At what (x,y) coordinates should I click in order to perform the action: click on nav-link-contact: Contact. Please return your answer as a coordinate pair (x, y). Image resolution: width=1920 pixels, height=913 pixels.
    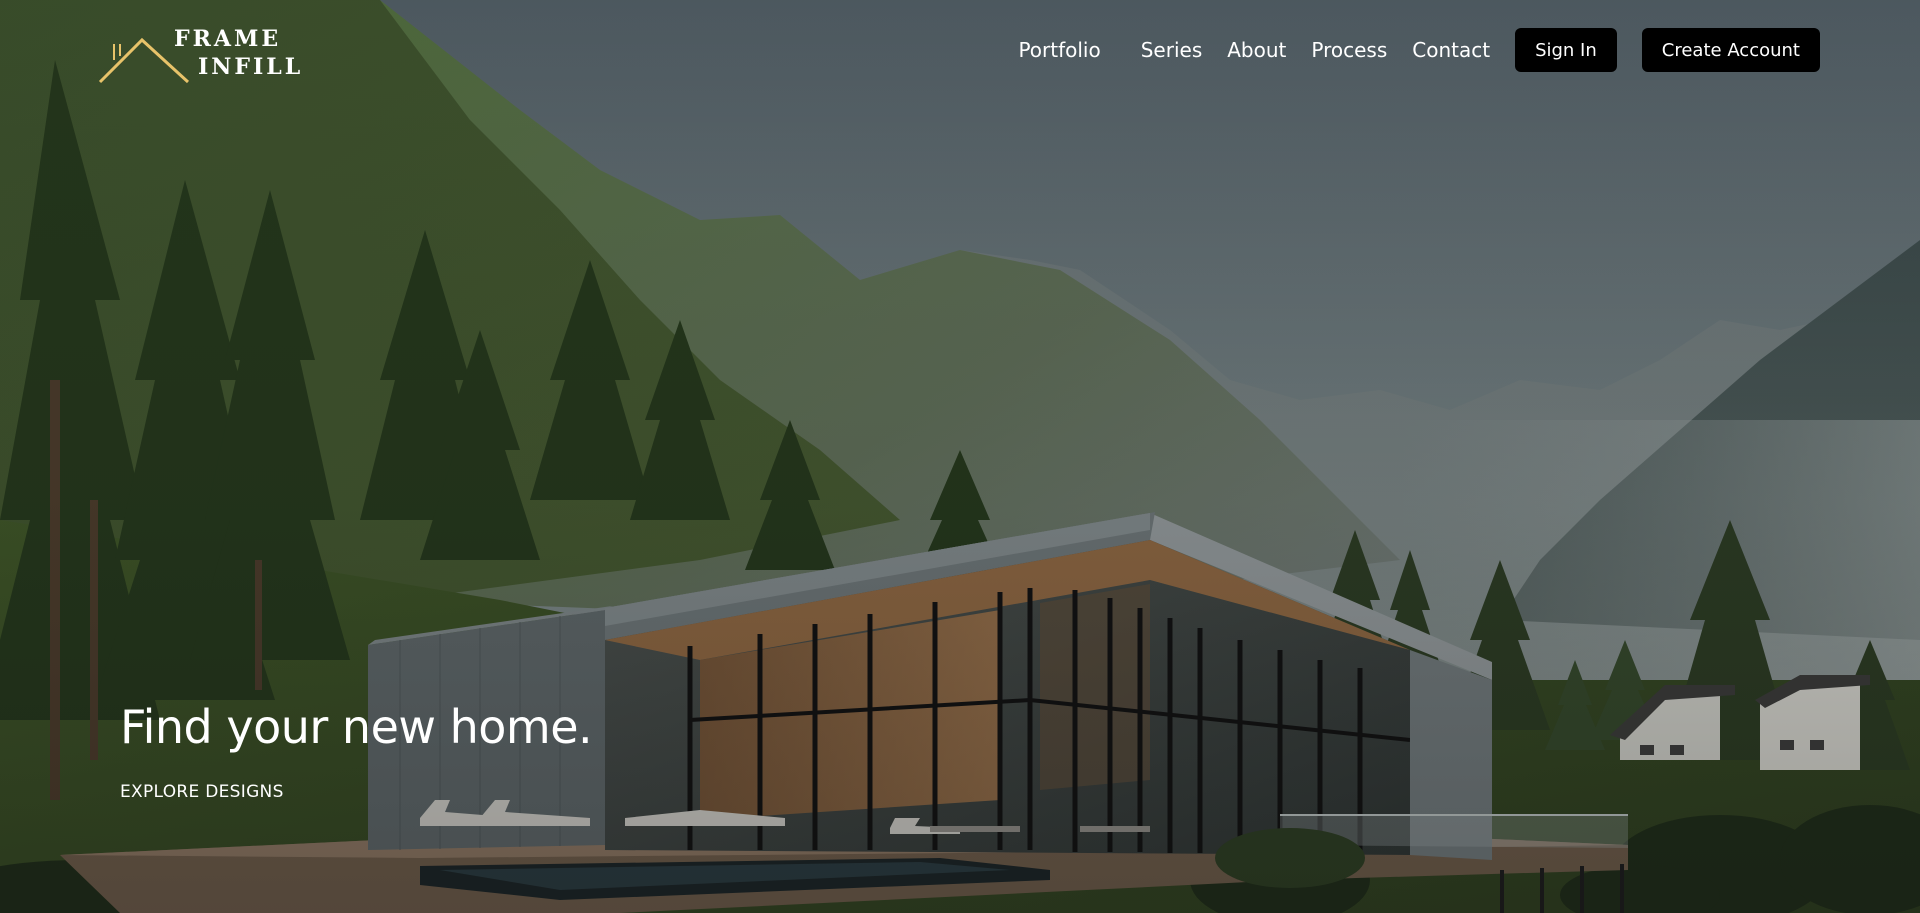
    Looking at the image, I should click on (1451, 50).